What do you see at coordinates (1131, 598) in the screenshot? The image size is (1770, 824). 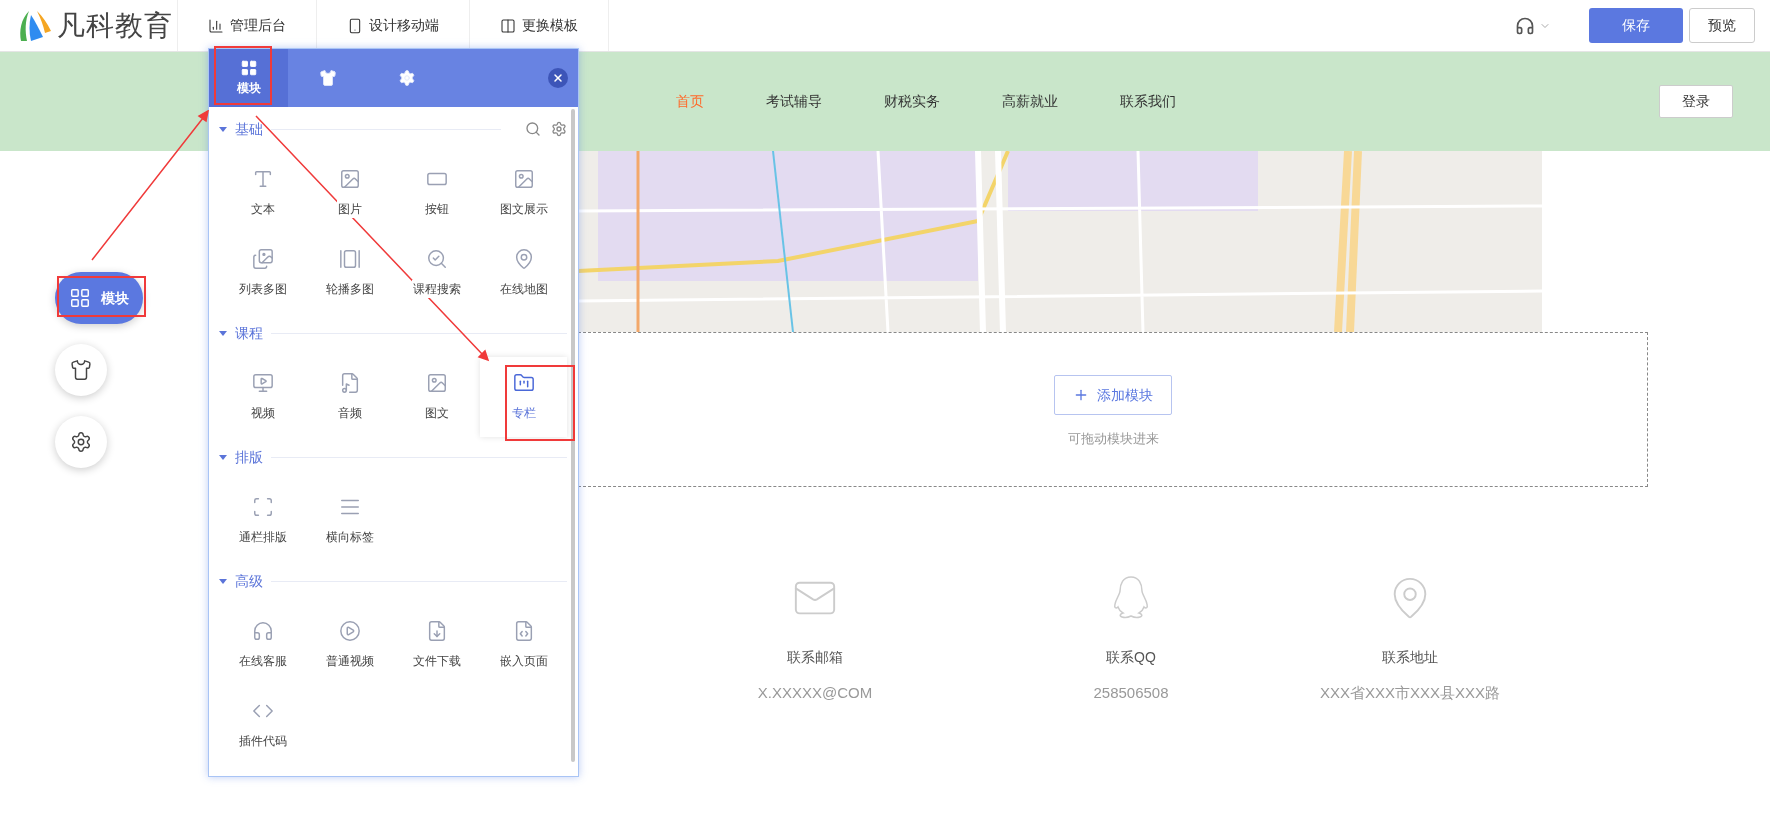 I see `penguin-icon` at bounding box center [1131, 598].